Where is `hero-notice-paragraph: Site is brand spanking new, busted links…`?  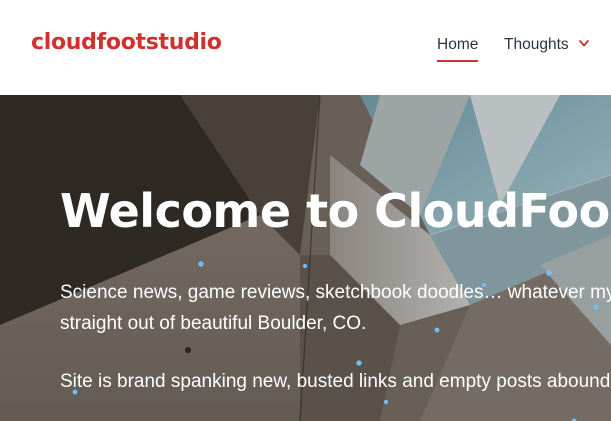 hero-notice-paragraph: Site is brand spanking new, busted links… is located at coordinates (335, 381).